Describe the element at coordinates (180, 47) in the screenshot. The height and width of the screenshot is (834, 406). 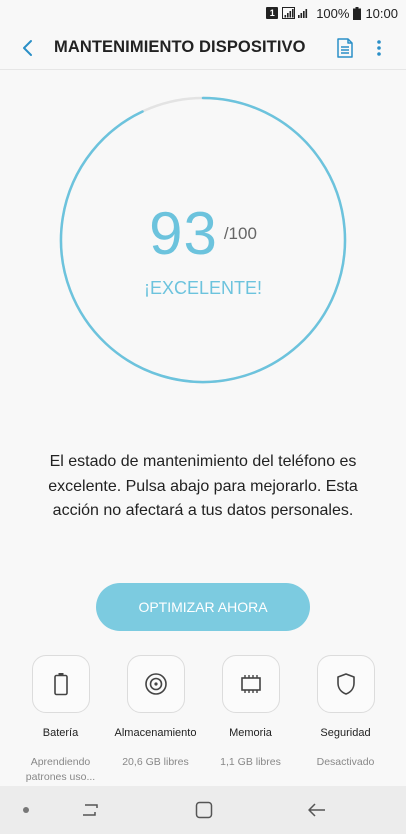
I see `page-title: MANTENIMIENTO DISPOSITIVO` at that location.